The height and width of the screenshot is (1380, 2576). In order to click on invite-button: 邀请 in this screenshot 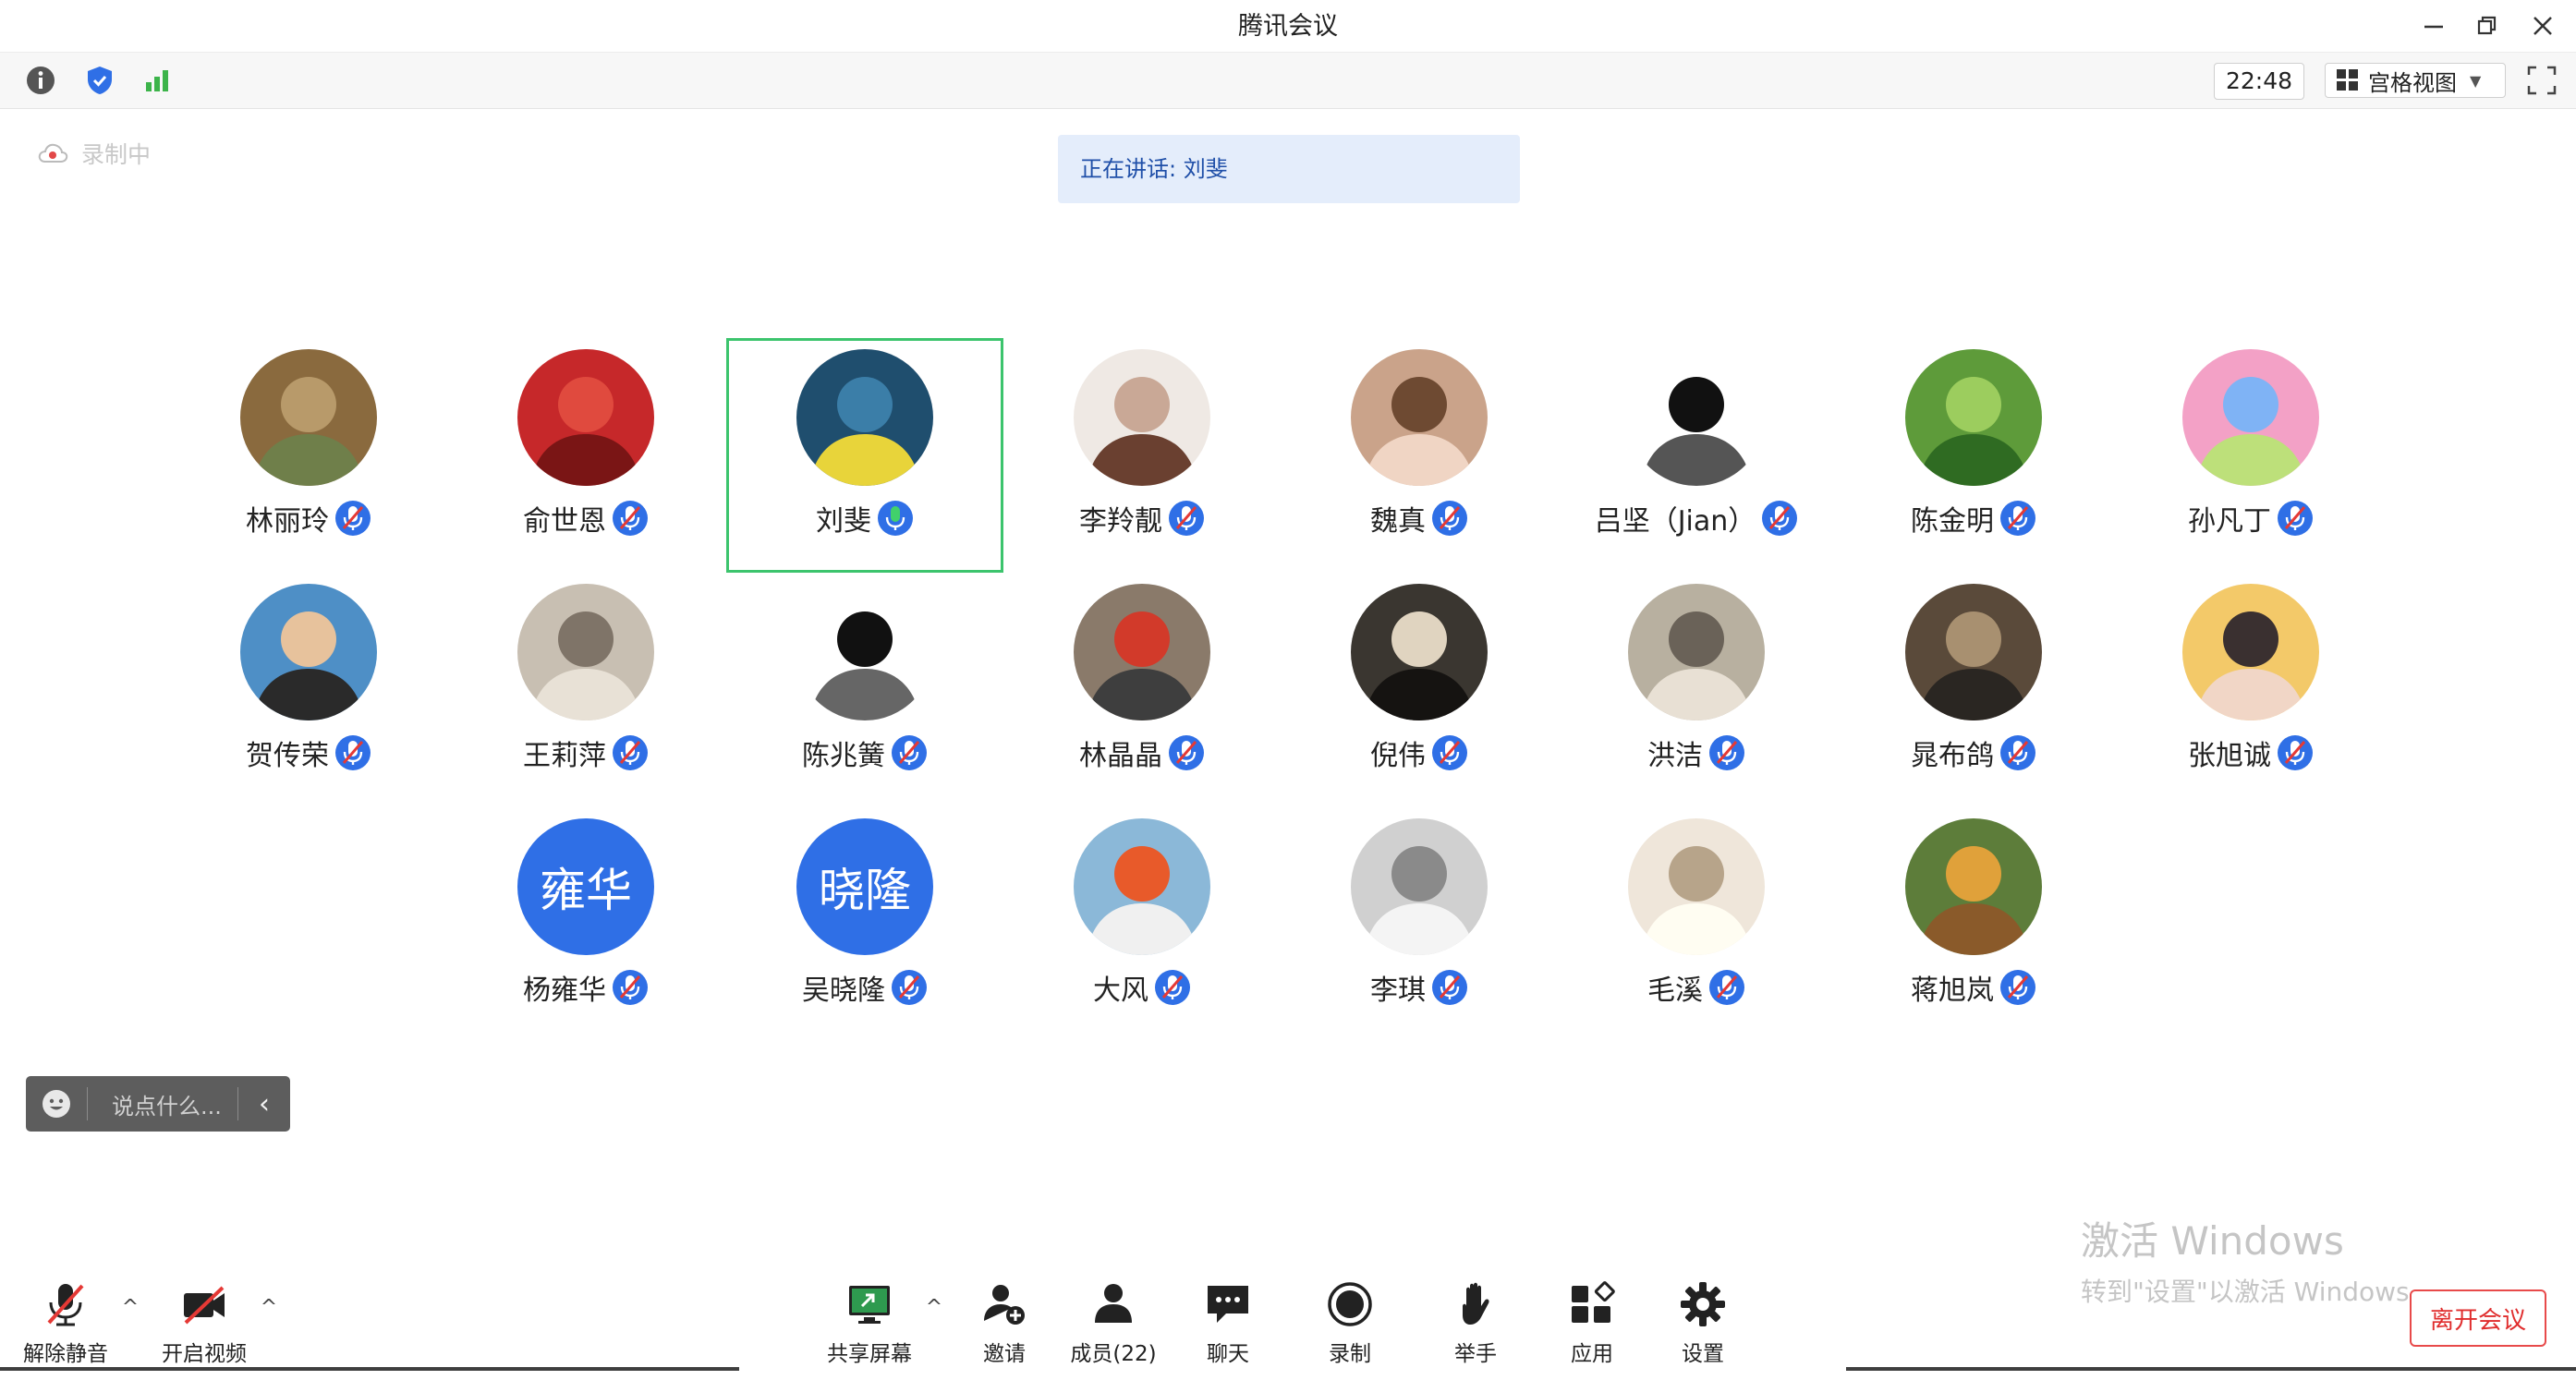, I will do `click(1004, 1329)`.